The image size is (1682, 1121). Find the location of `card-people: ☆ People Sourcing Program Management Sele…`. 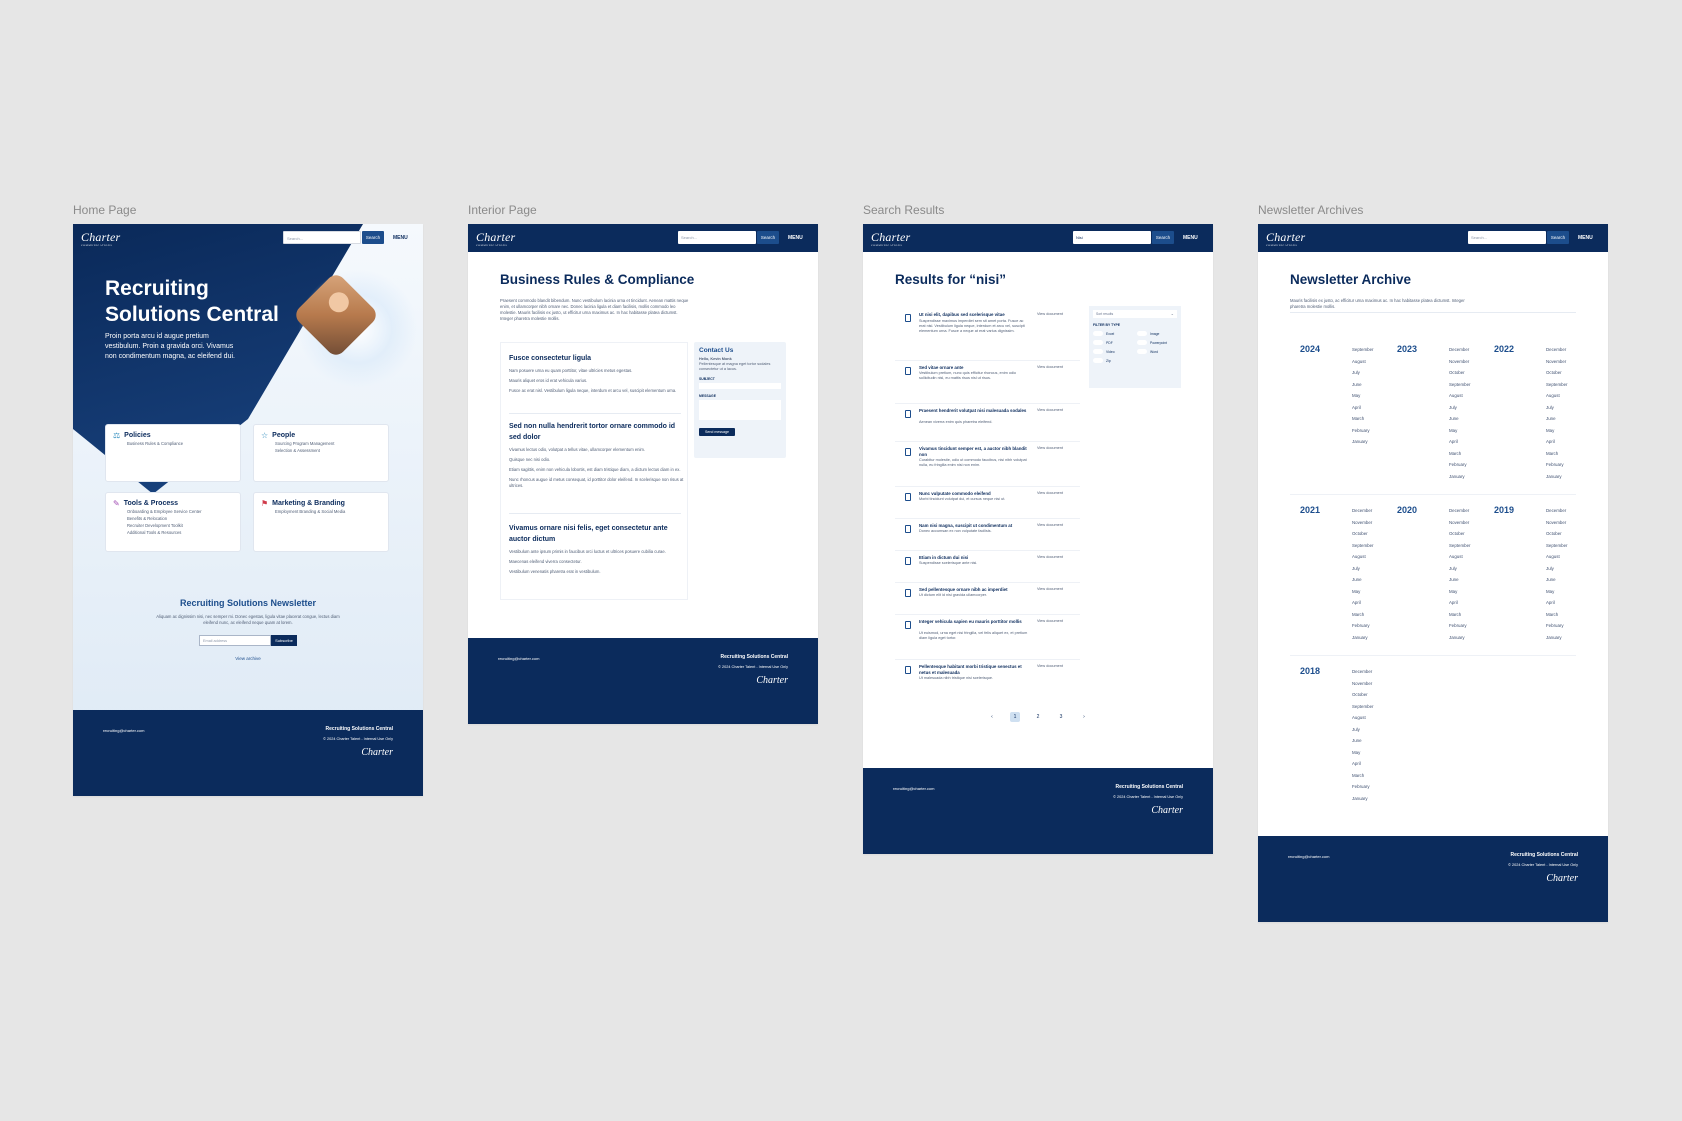

card-people: ☆ People Sourcing Program Management Sele… is located at coordinates (321, 453).